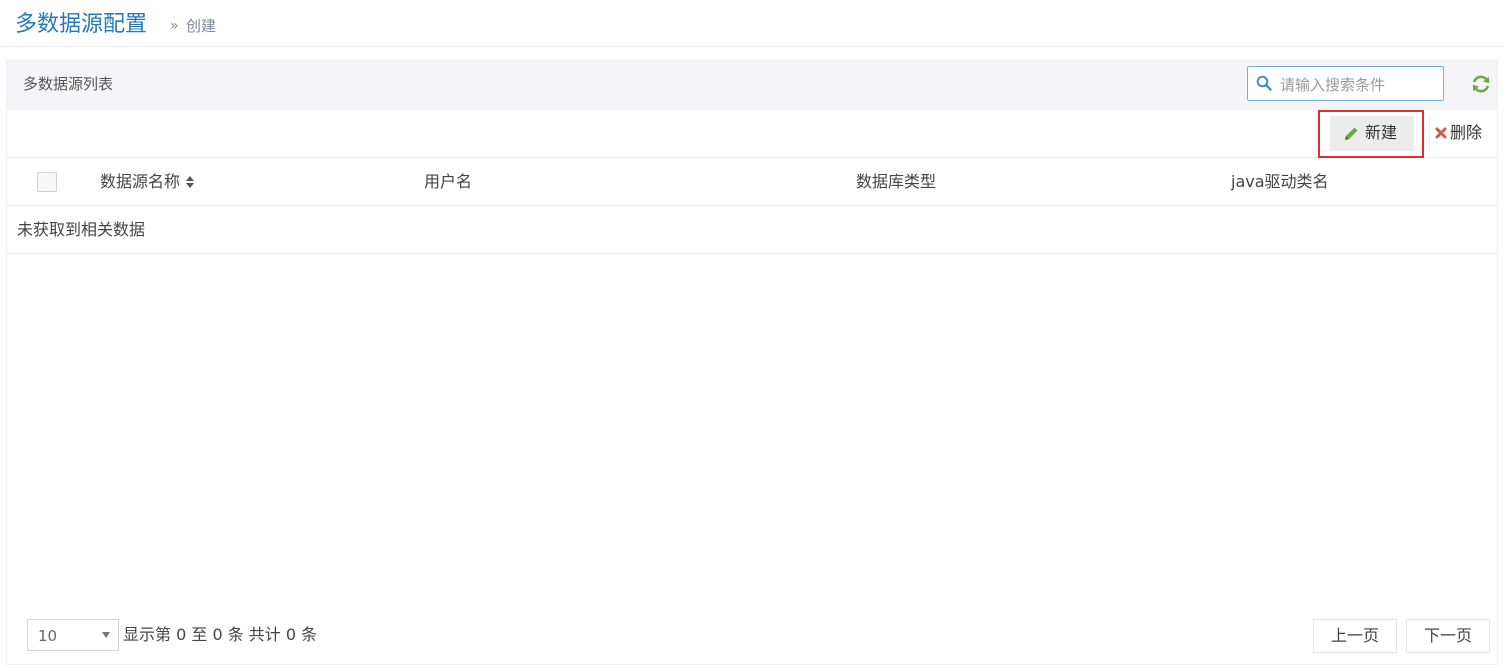 This screenshot has height=665, width=1504. Describe the element at coordinates (48, 636) in the screenshot. I see `page-size-value: 10` at that location.